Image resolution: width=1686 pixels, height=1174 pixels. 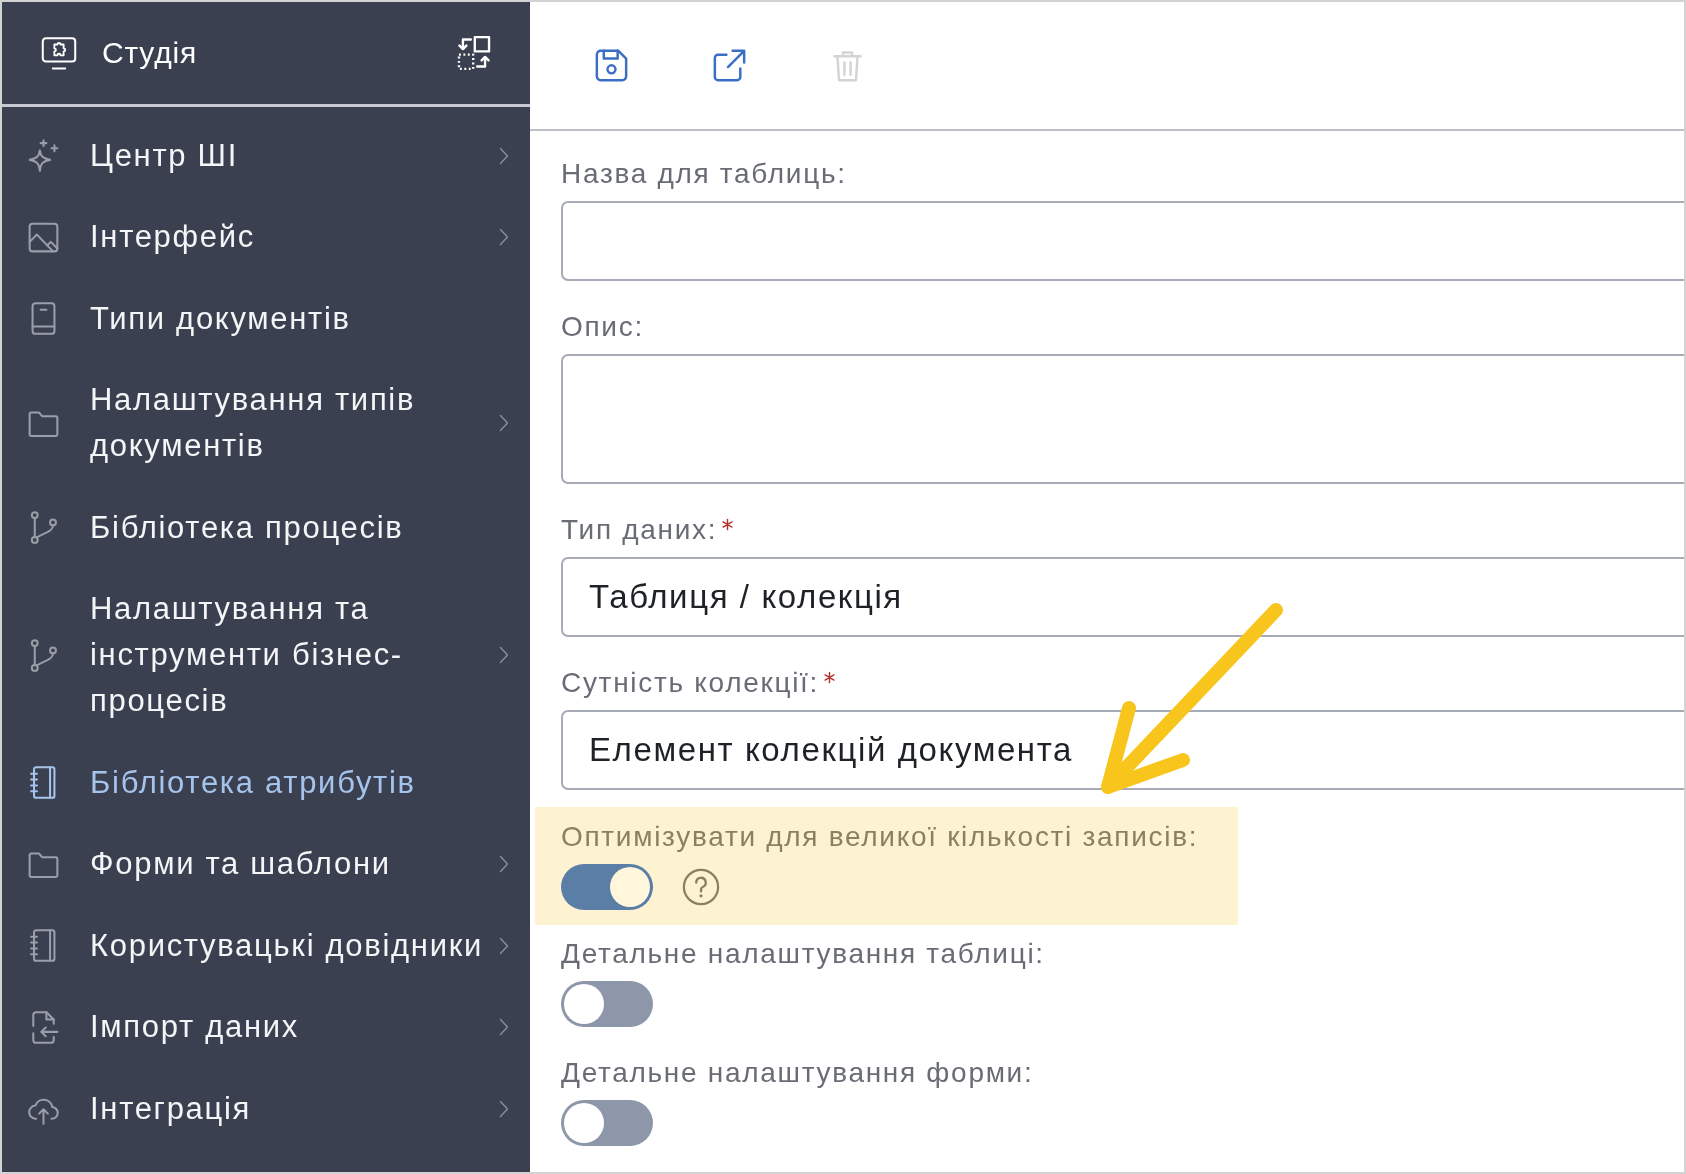 What do you see at coordinates (266, 1027) in the screenshot?
I see `sidebar-item: Імпорт даних` at bounding box center [266, 1027].